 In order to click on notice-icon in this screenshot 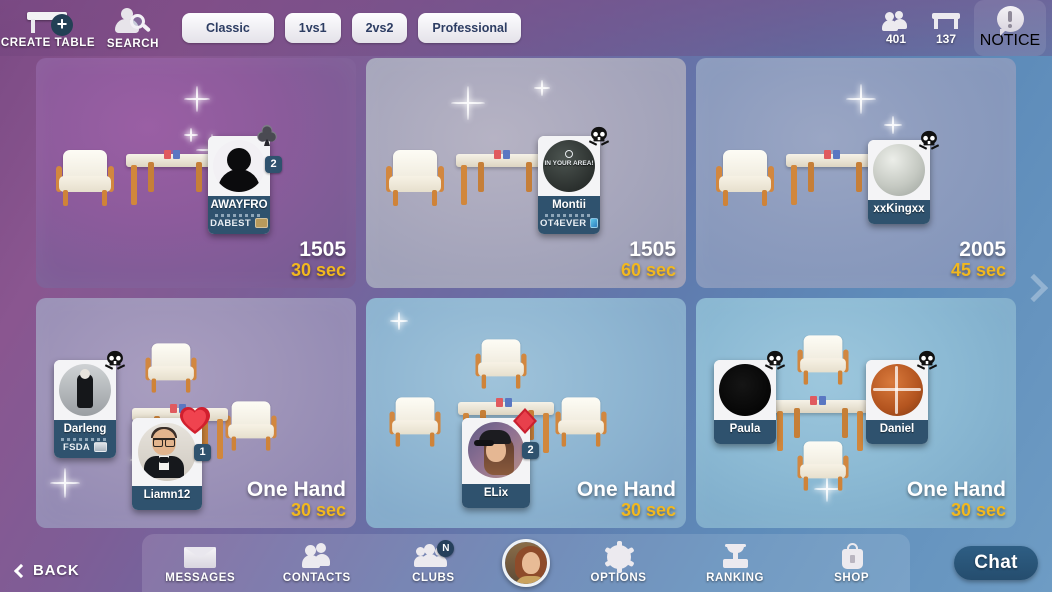, I will do `click(1010, 21)`.